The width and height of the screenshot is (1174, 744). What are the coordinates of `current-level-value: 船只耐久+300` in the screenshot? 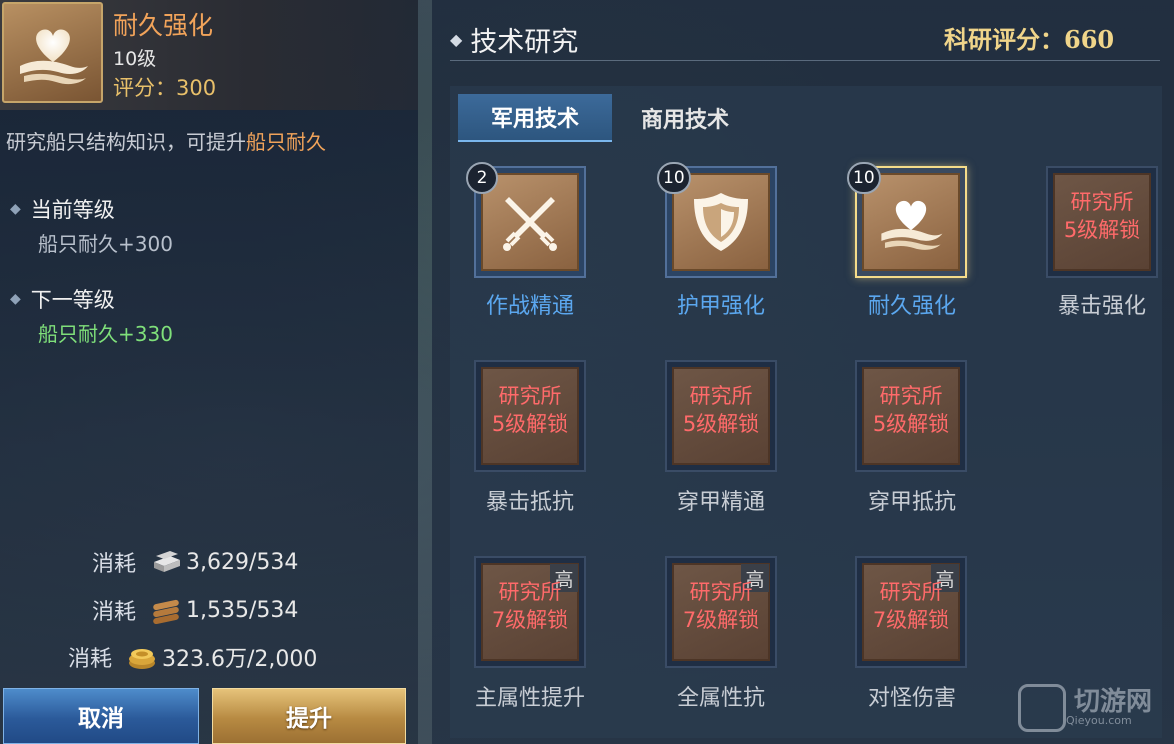 It's located at (105, 244).